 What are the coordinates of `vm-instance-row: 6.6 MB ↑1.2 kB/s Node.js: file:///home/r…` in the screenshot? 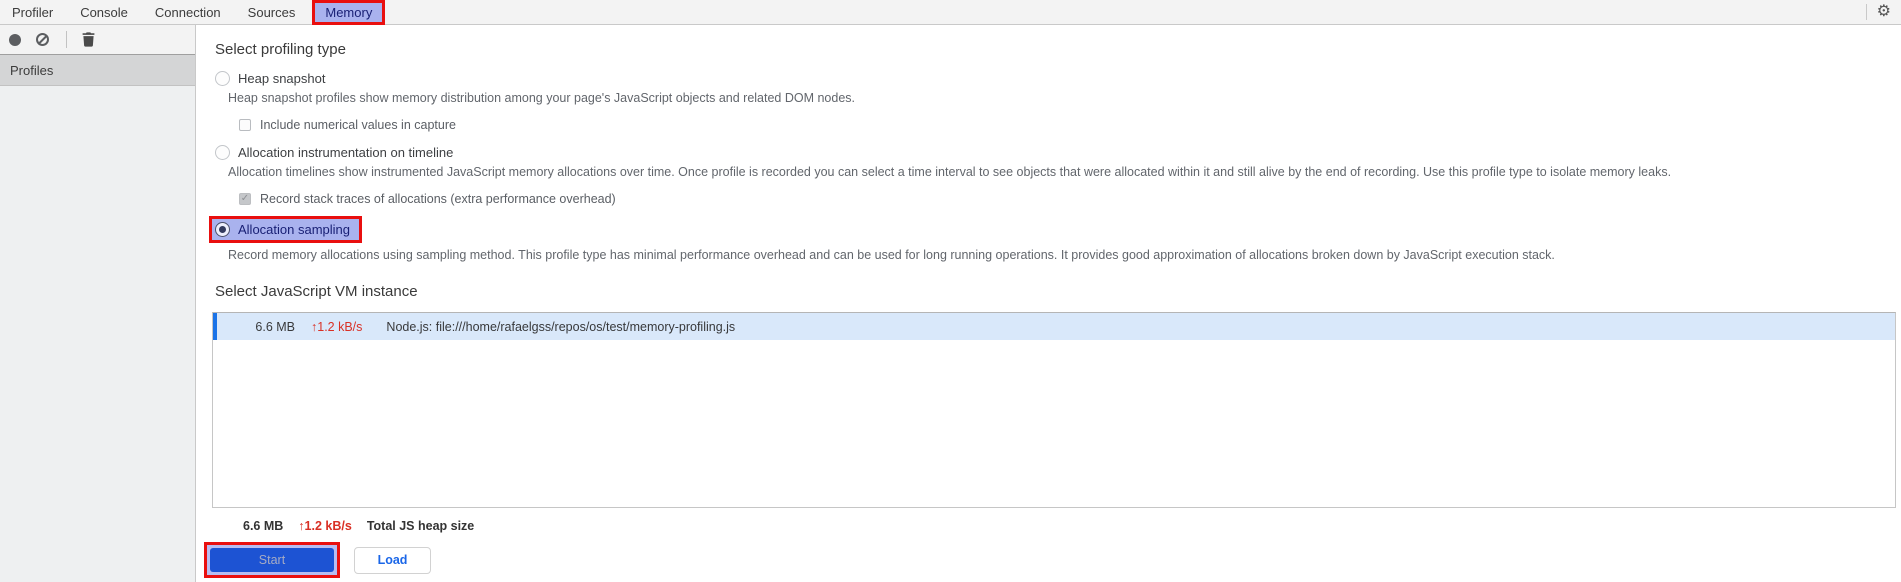 It's located at (1054, 326).